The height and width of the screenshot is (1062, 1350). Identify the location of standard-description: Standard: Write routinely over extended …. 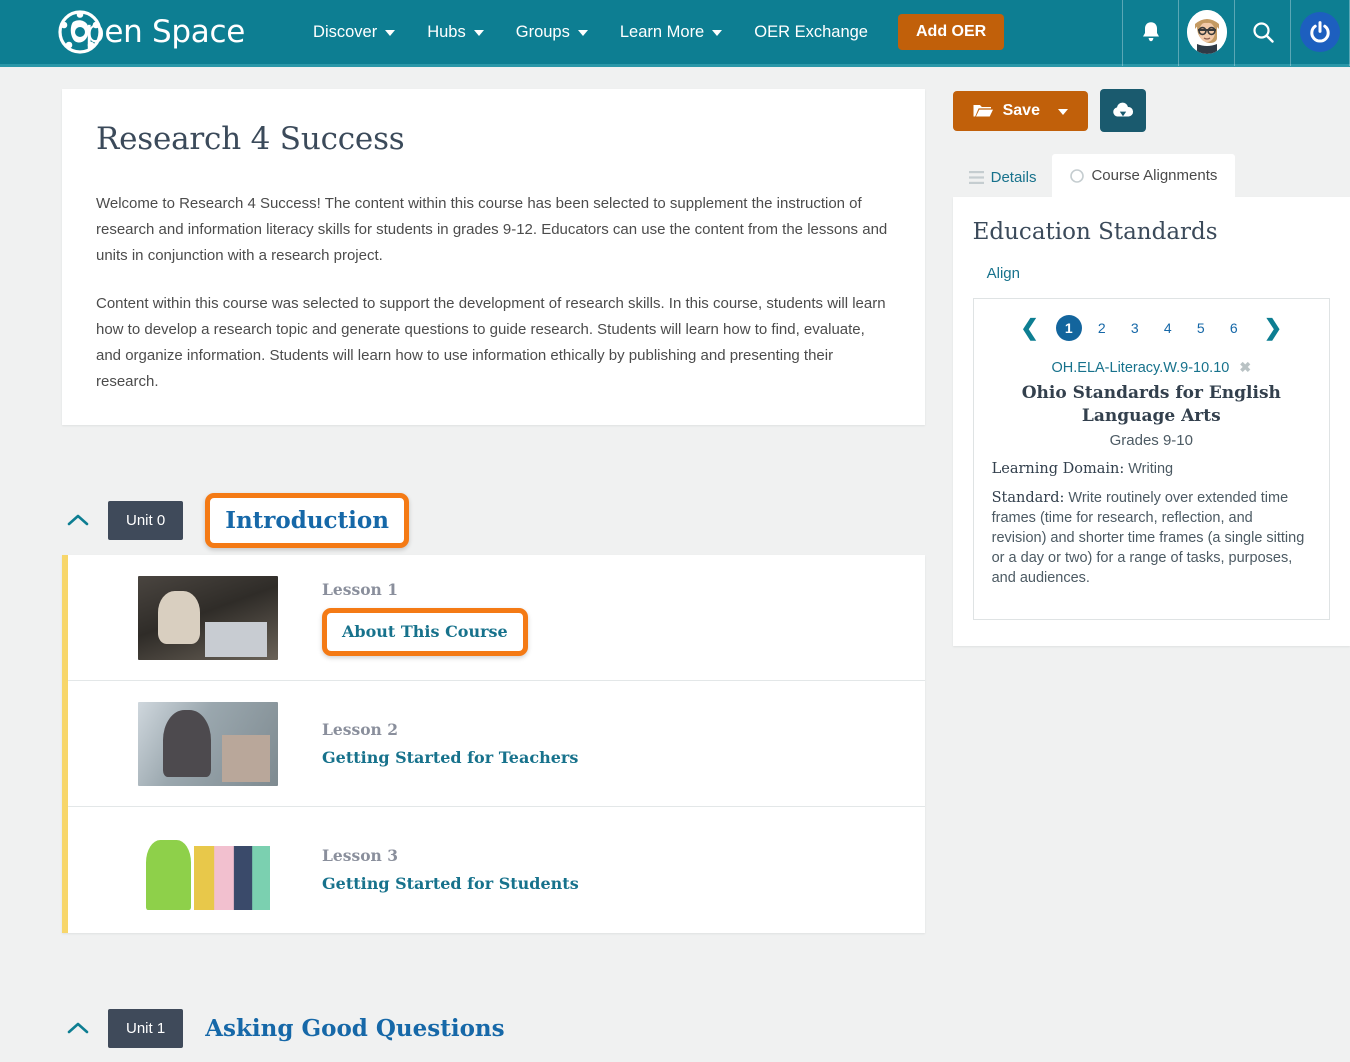
(1151, 538).